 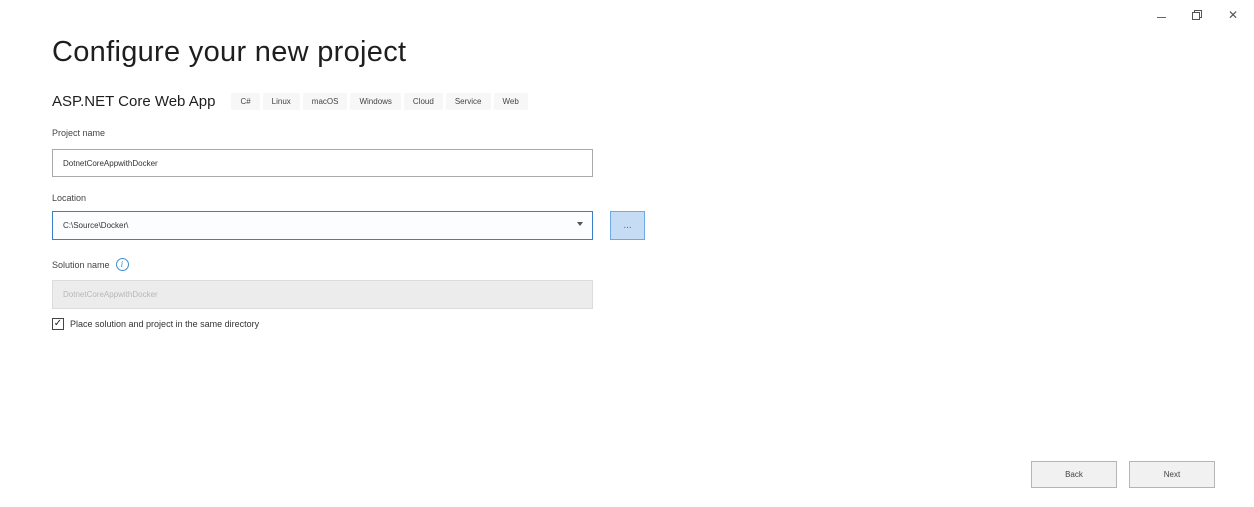 I want to click on back-button: Back, so click(x=1074, y=474).